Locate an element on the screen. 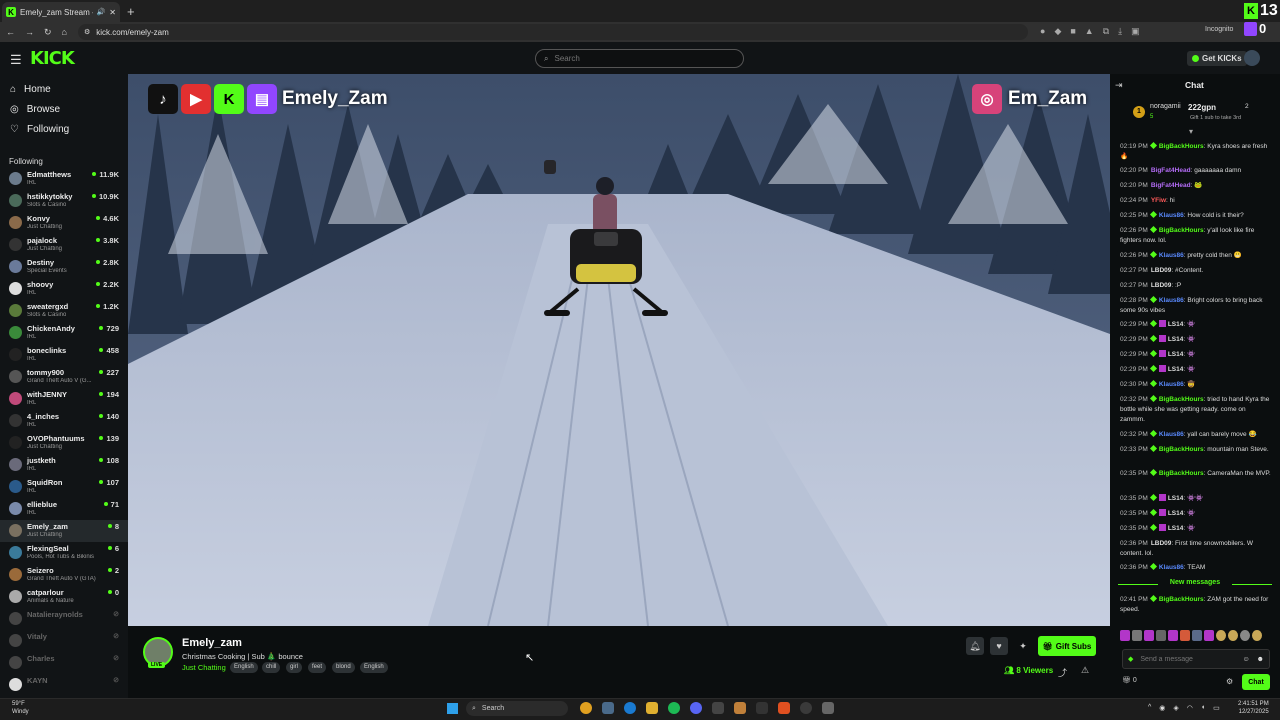 The width and height of the screenshot is (1280, 720). reload-icon: ↻ is located at coordinates (48, 32).